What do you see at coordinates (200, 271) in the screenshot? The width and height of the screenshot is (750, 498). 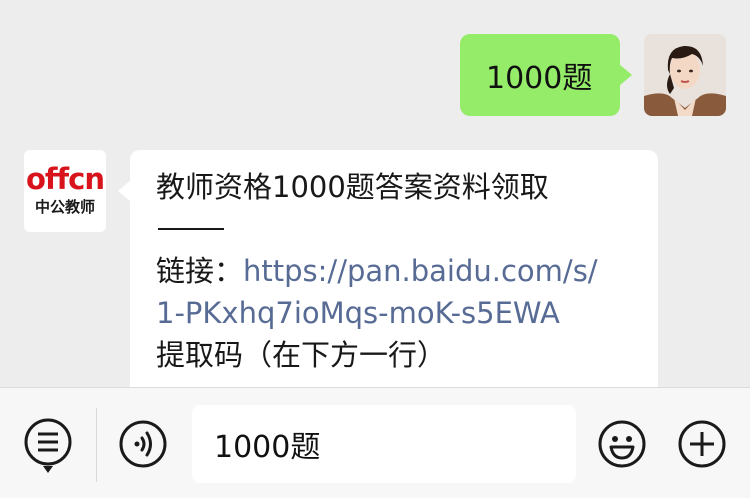 I see `link-prefix: 链接：` at bounding box center [200, 271].